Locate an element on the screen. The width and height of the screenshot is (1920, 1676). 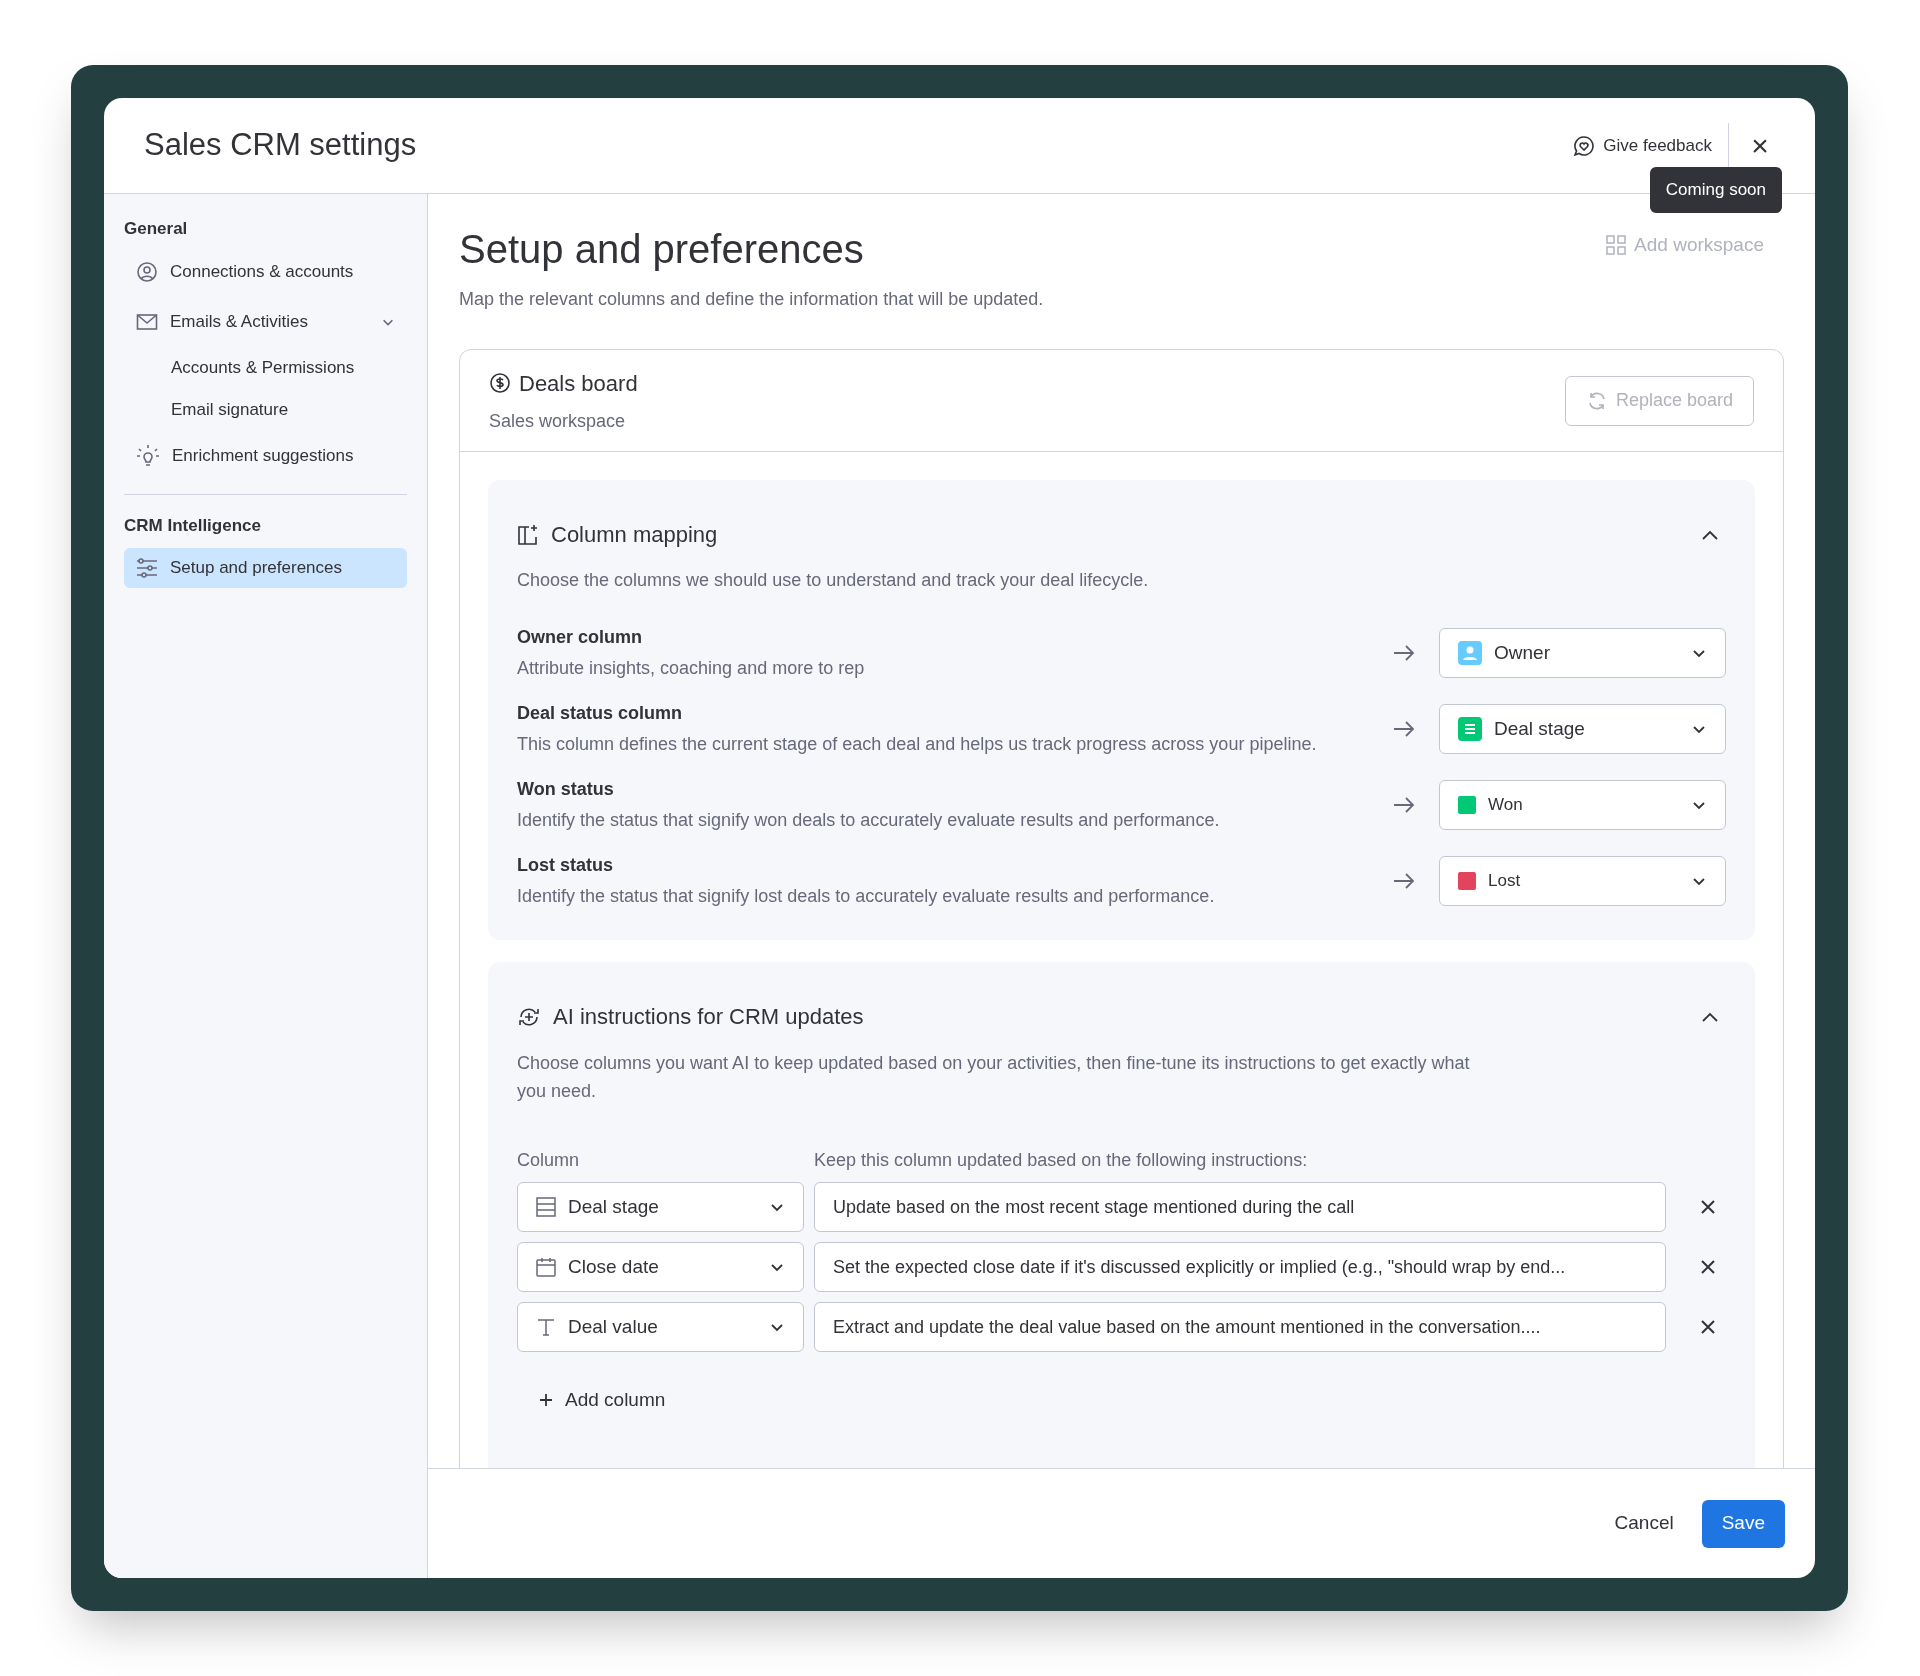
column-dropdown: Won is located at coordinates (1582, 805).